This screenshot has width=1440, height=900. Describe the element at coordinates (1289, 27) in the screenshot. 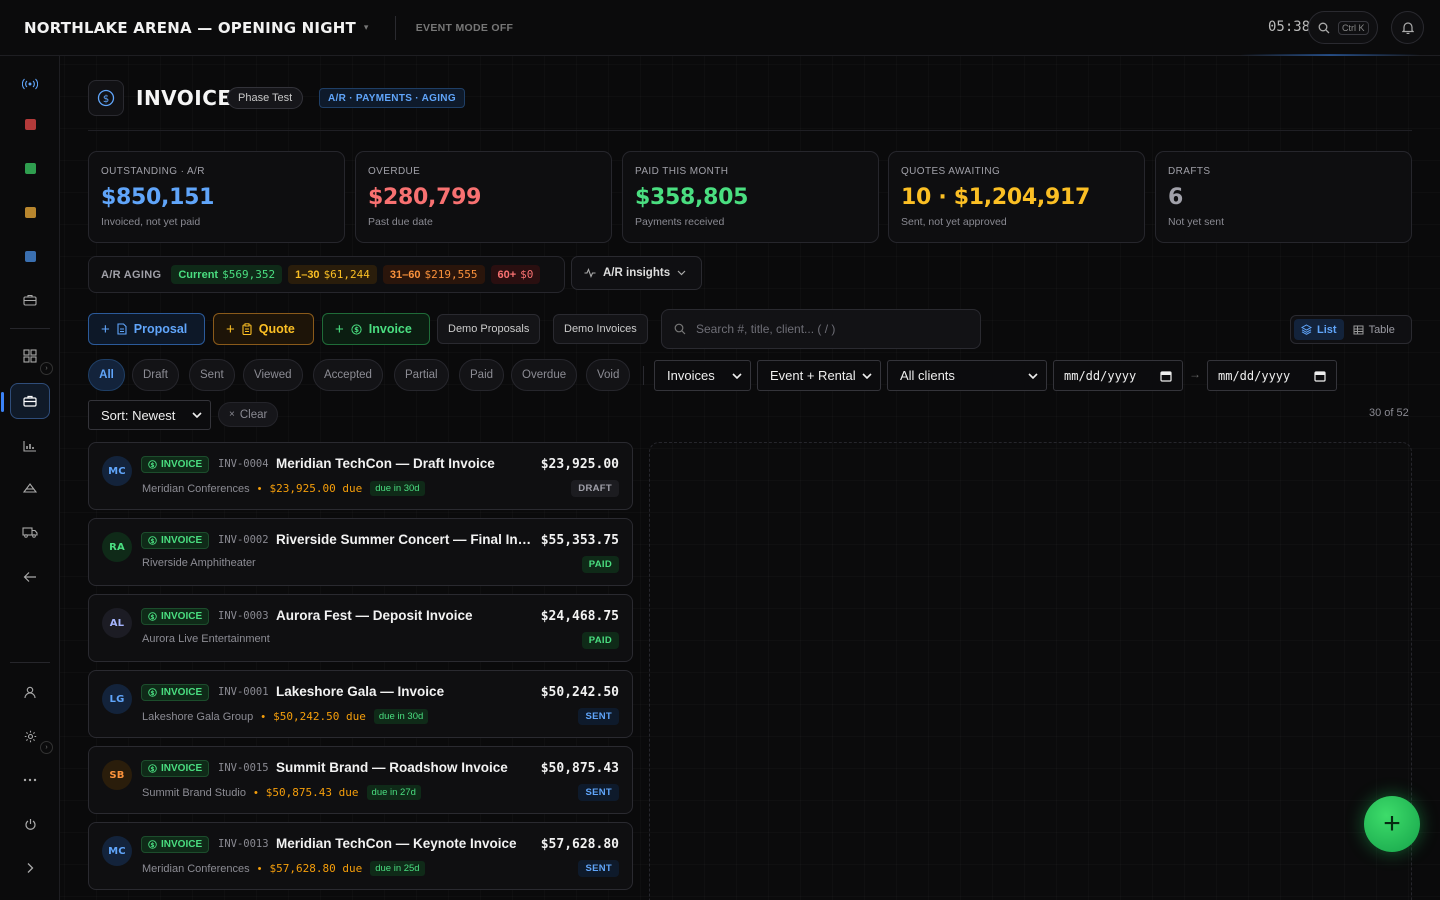

I see `clock: 05:38` at that location.